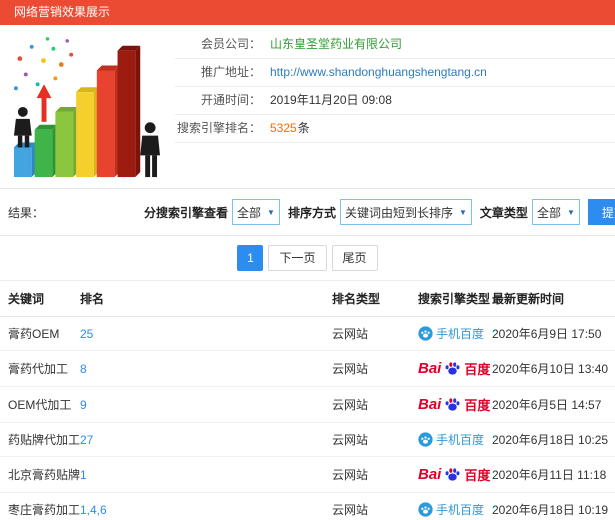  Describe the element at coordinates (62, 12) in the screenshot. I see `page-title: 网络营销效果展示` at that location.